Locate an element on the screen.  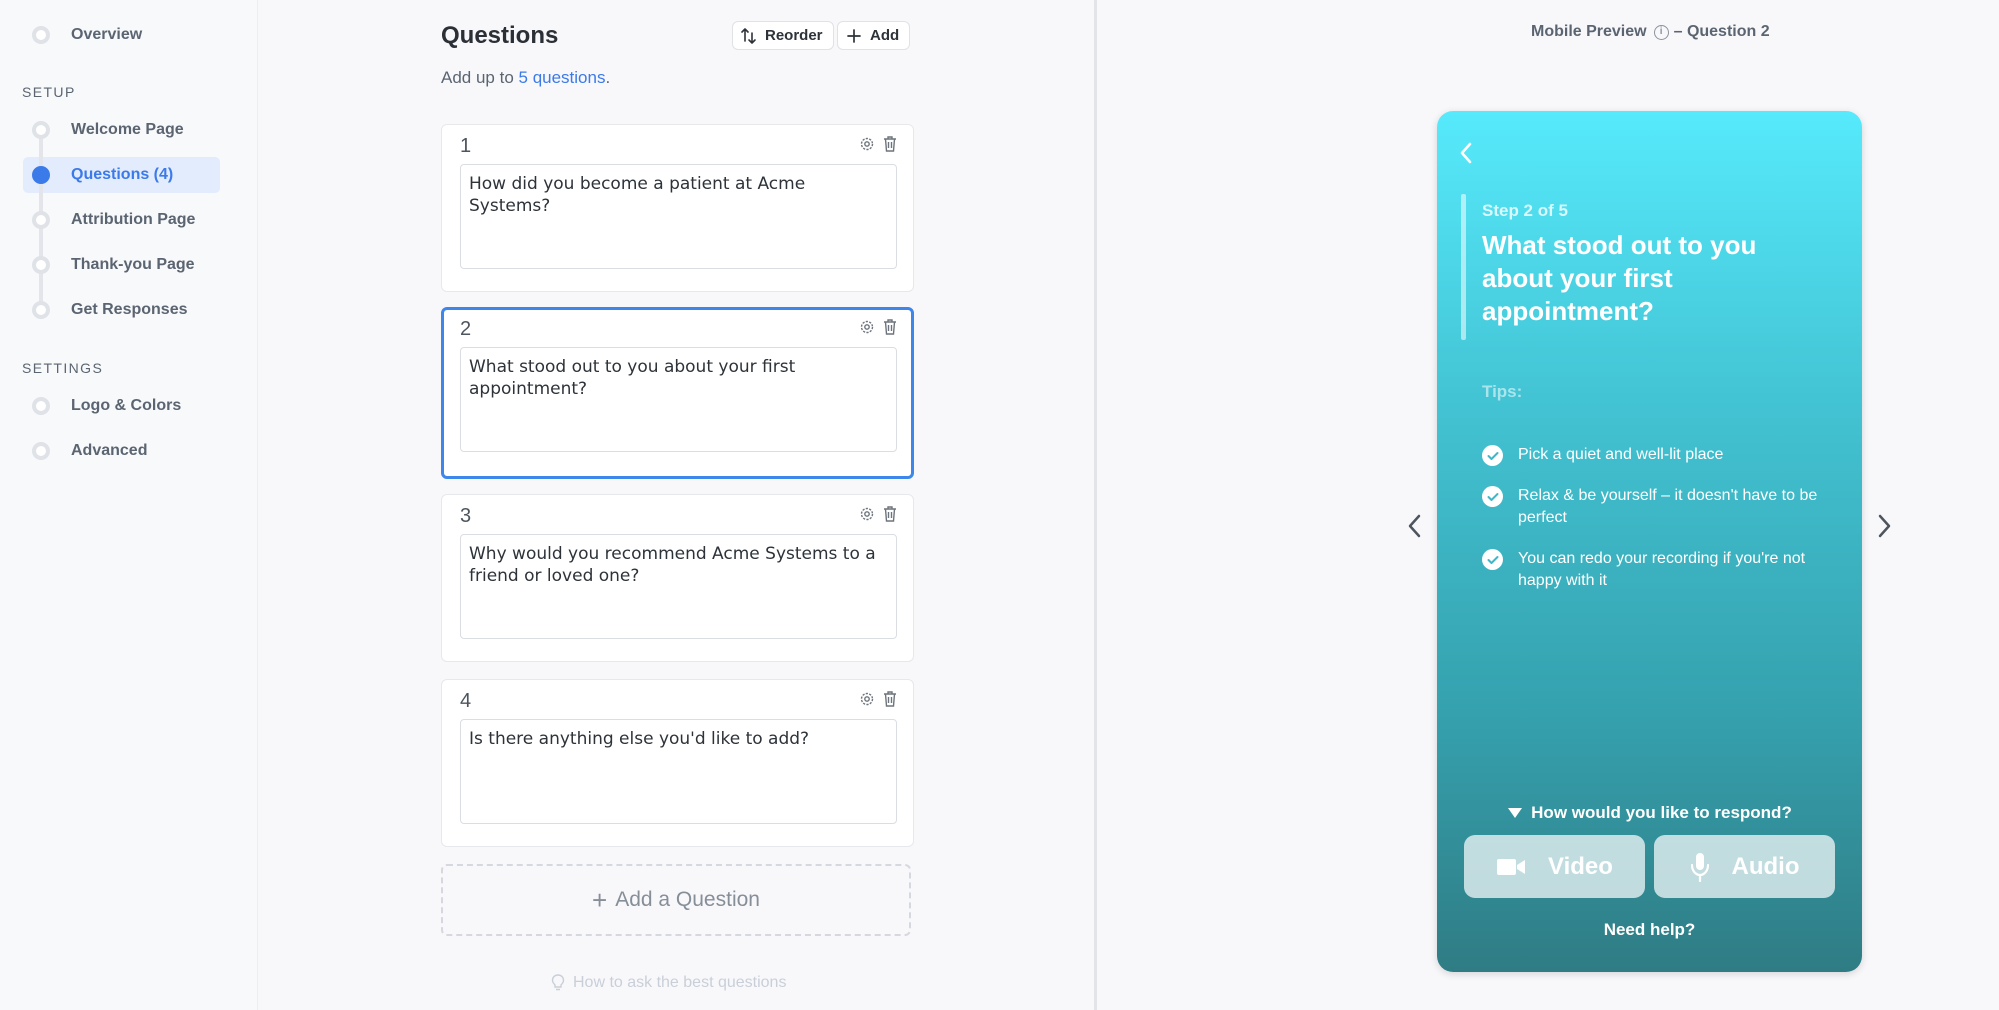
sidebar-item-advanced: Advanced is located at coordinates (121, 451).